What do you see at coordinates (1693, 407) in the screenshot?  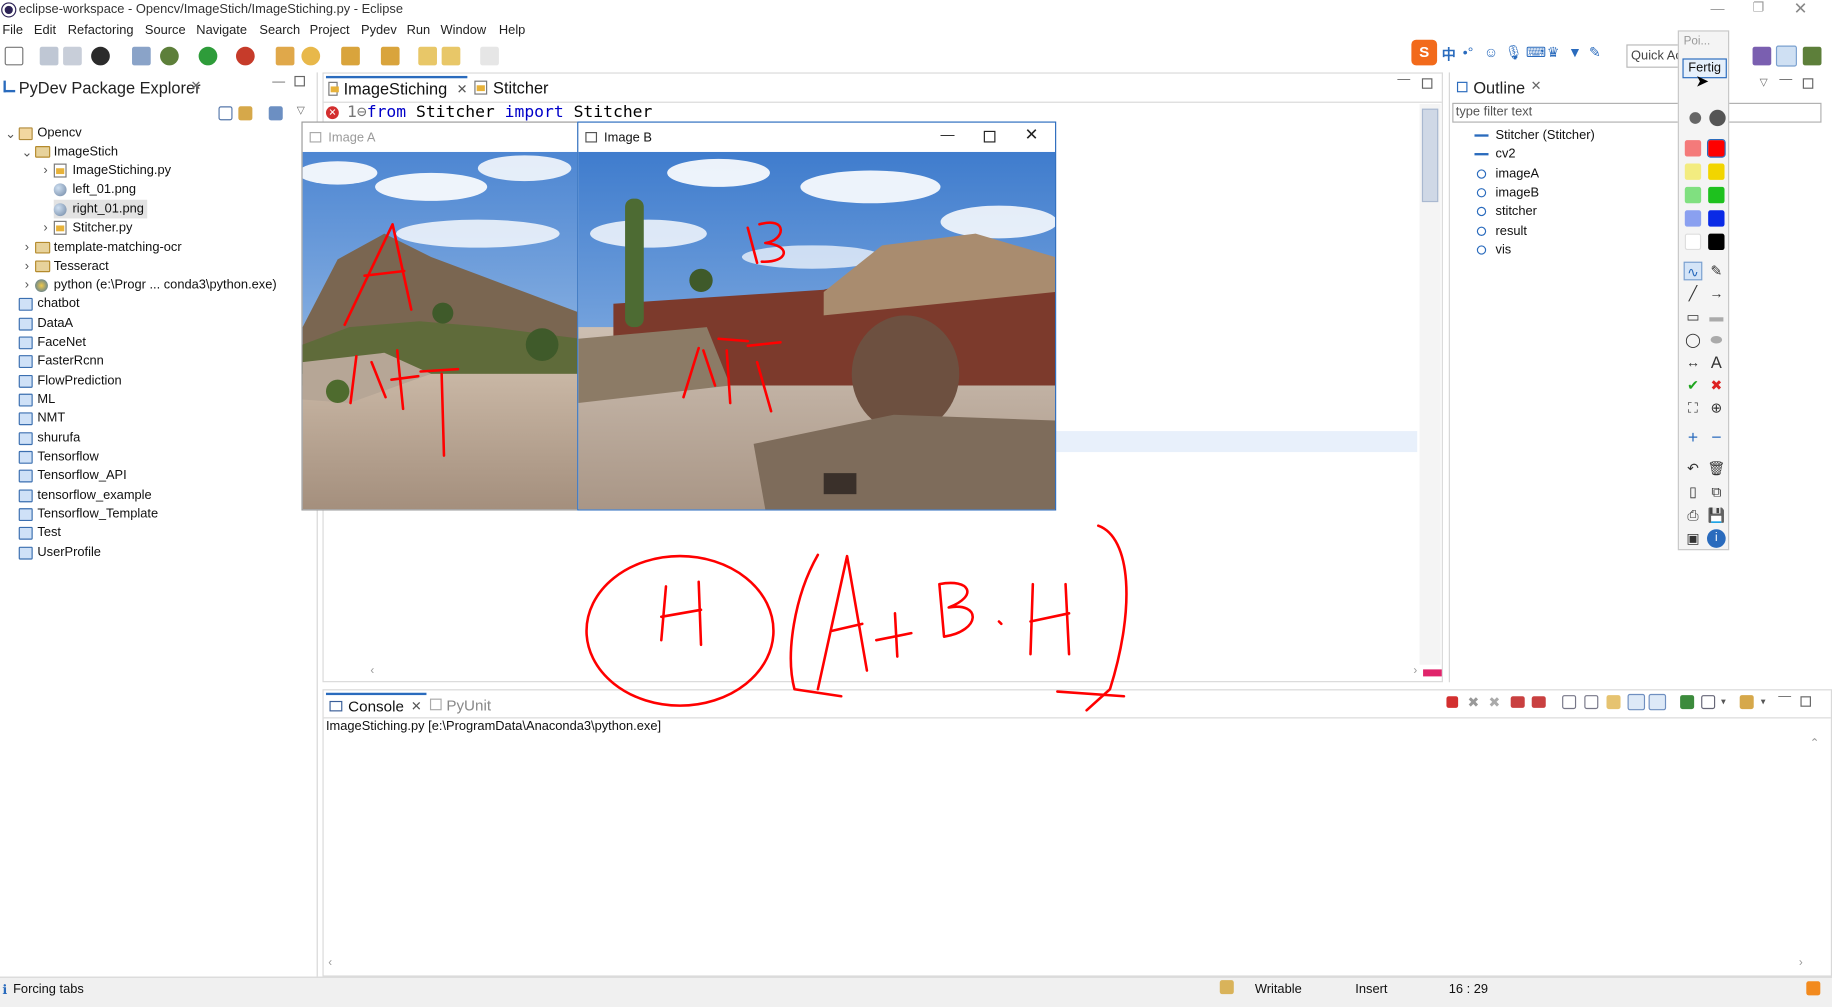 I see `crop-tool-icon: ⛶` at bounding box center [1693, 407].